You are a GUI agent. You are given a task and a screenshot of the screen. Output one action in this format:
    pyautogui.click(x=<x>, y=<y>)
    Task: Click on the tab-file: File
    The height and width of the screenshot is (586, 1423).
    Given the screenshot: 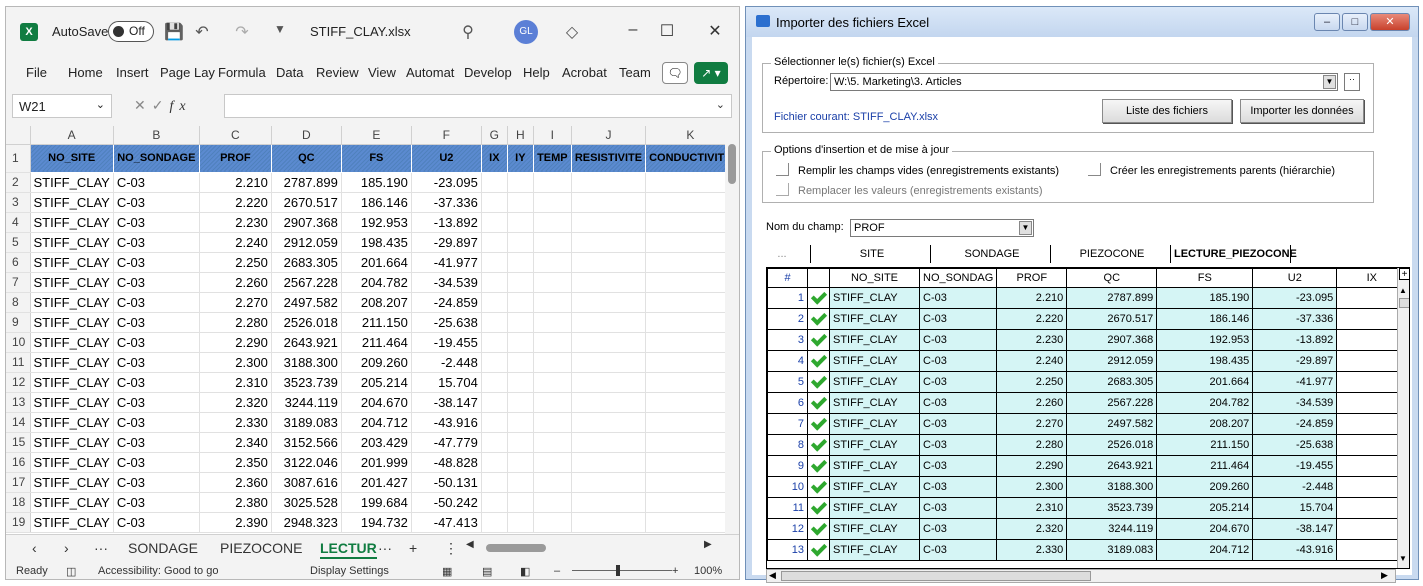 What is the action you would take?
    pyautogui.click(x=36, y=72)
    